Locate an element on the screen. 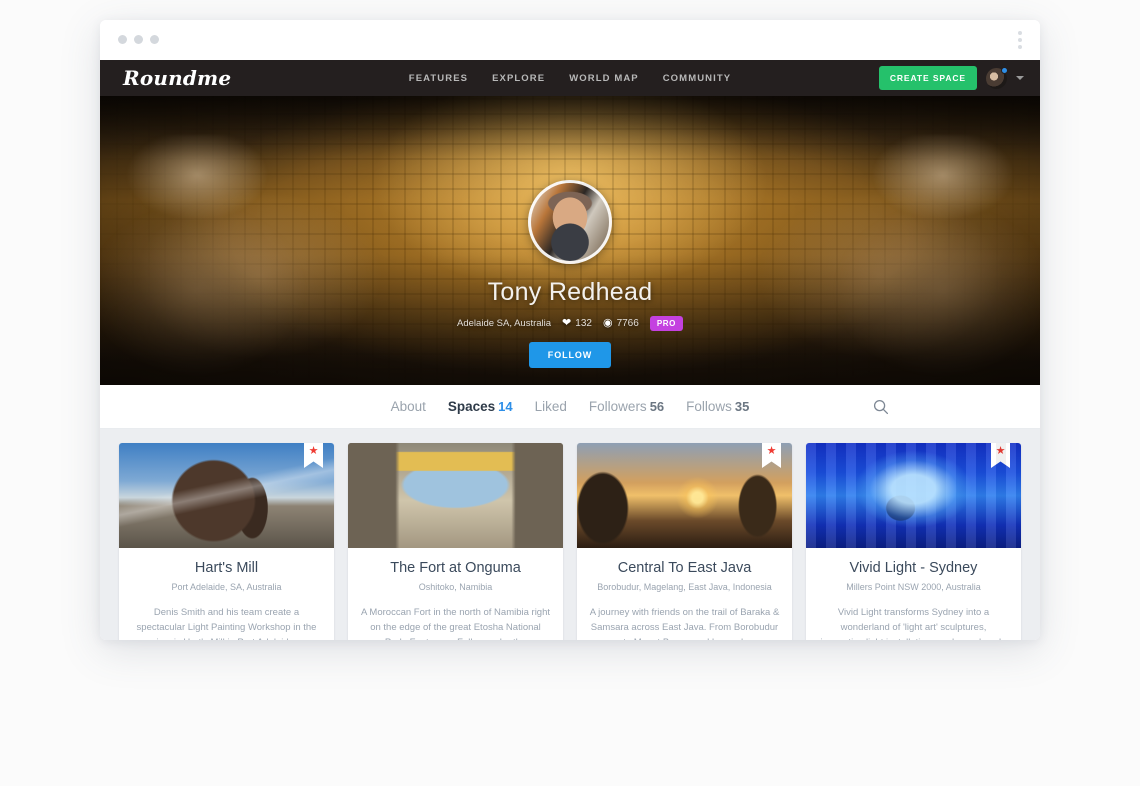 The height and width of the screenshot is (786, 1140). nav-link-community: COMMUNITY is located at coordinates (697, 78).